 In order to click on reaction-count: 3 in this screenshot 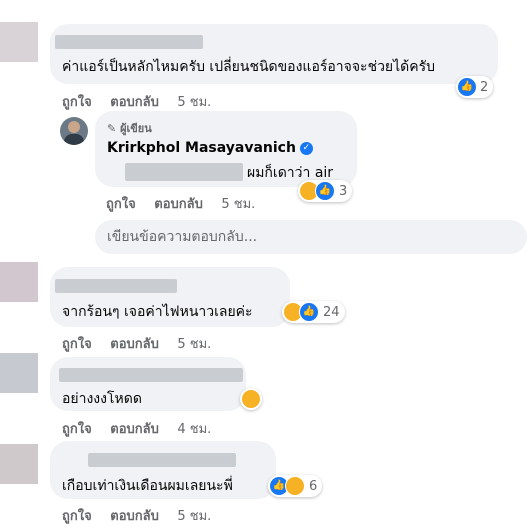, I will do `click(343, 191)`.